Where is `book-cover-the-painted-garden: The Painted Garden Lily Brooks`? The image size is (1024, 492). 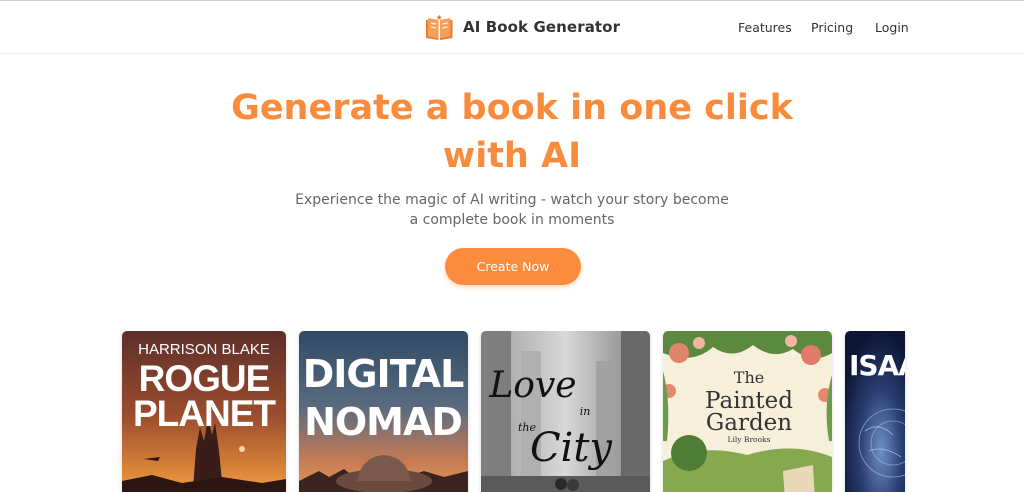
book-cover-the-painted-garden: The Painted Garden Lily Brooks is located at coordinates (747, 411).